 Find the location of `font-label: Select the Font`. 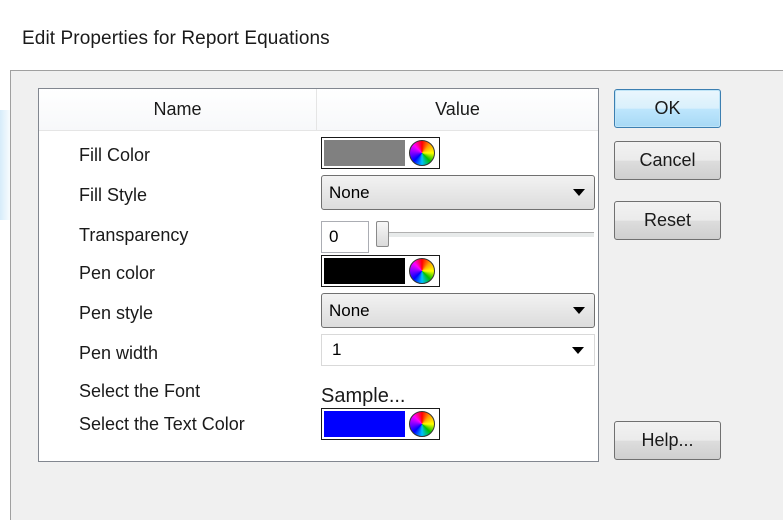

font-label: Select the Font is located at coordinates (140, 391).